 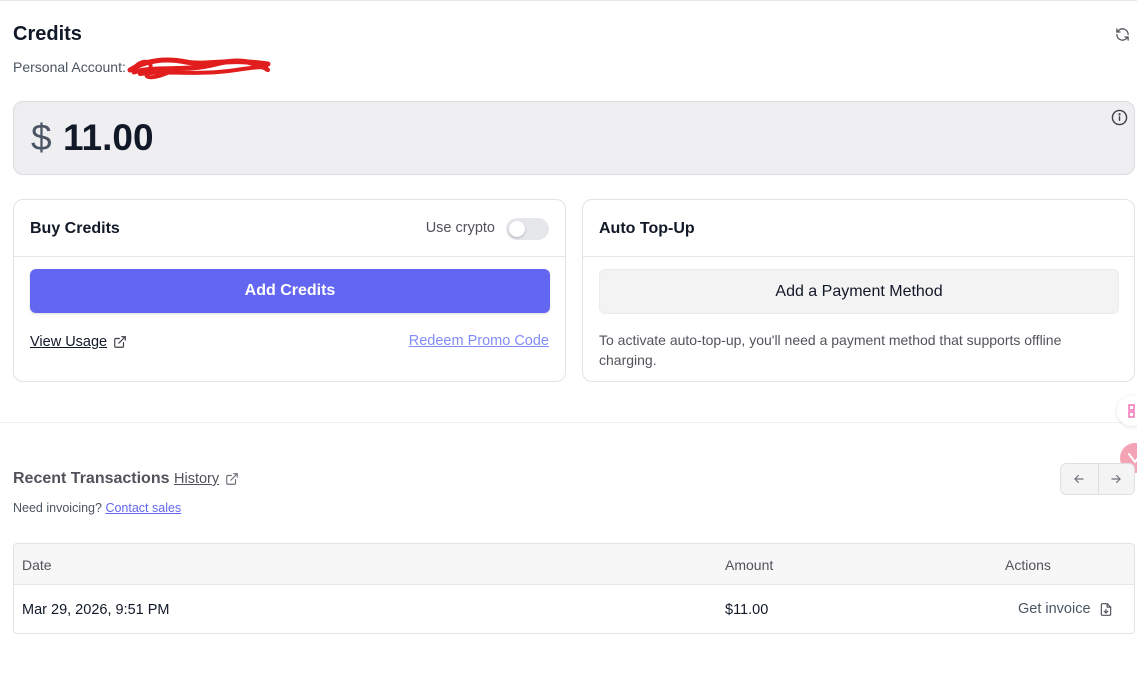 What do you see at coordinates (289, 228) in the screenshot?
I see `buy-credits-header: Buy Credits Use crypto` at bounding box center [289, 228].